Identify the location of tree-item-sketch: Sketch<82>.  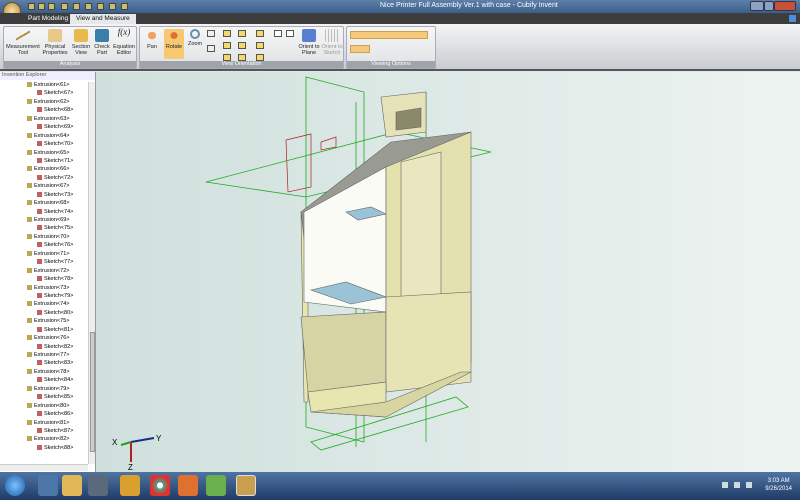
(44, 348).